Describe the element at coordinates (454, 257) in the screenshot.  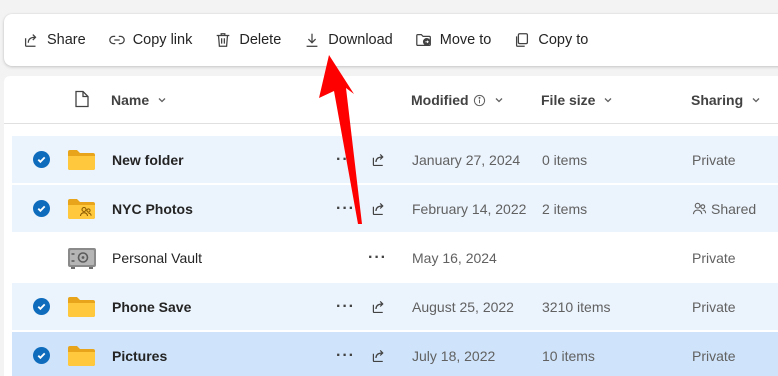
I see `modified-date: May 16, 2024` at that location.